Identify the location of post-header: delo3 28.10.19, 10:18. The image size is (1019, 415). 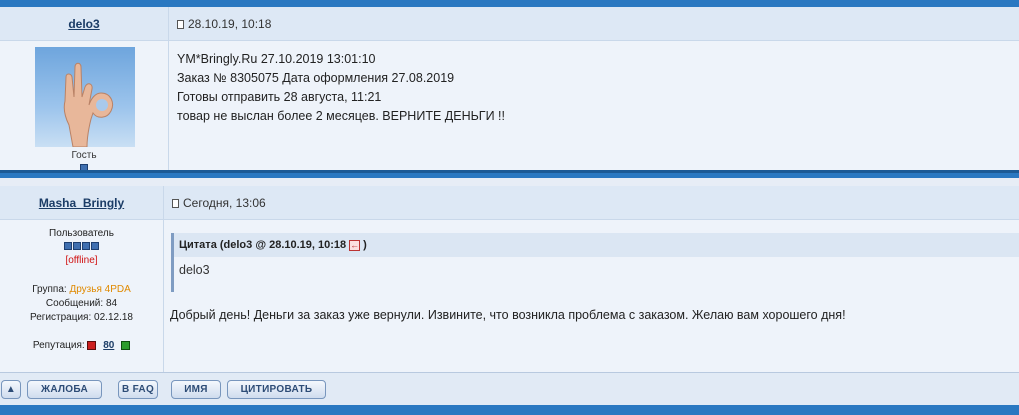
(509, 24).